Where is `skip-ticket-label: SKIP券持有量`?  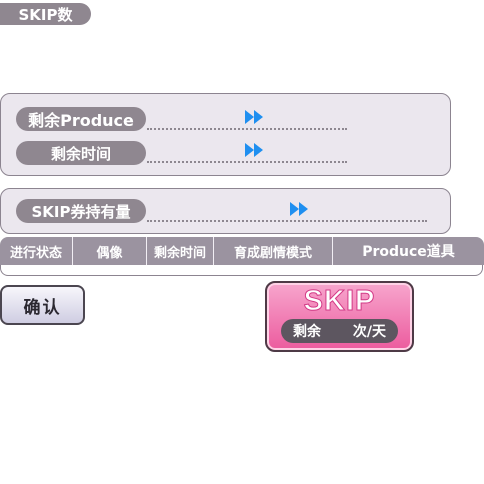
skip-ticket-label: SKIP券持有量 is located at coordinates (81, 211).